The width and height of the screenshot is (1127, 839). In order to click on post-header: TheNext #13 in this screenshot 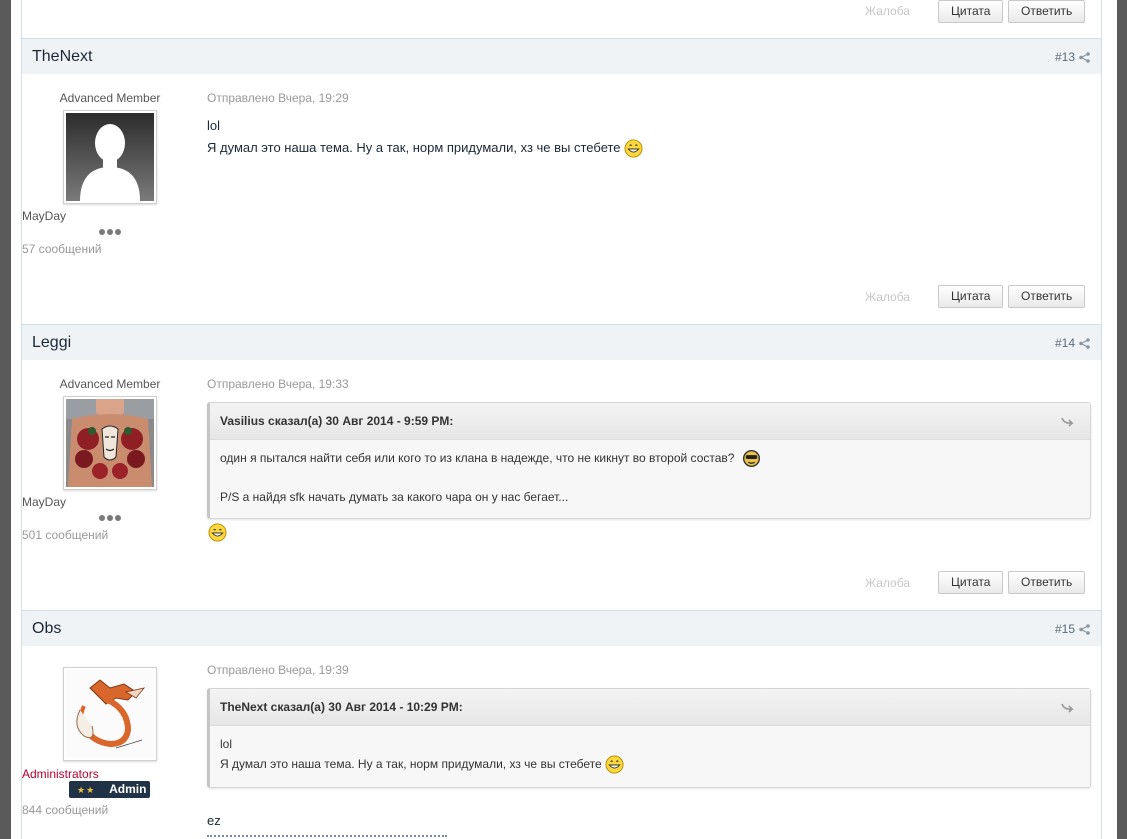, I will do `click(561, 56)`.